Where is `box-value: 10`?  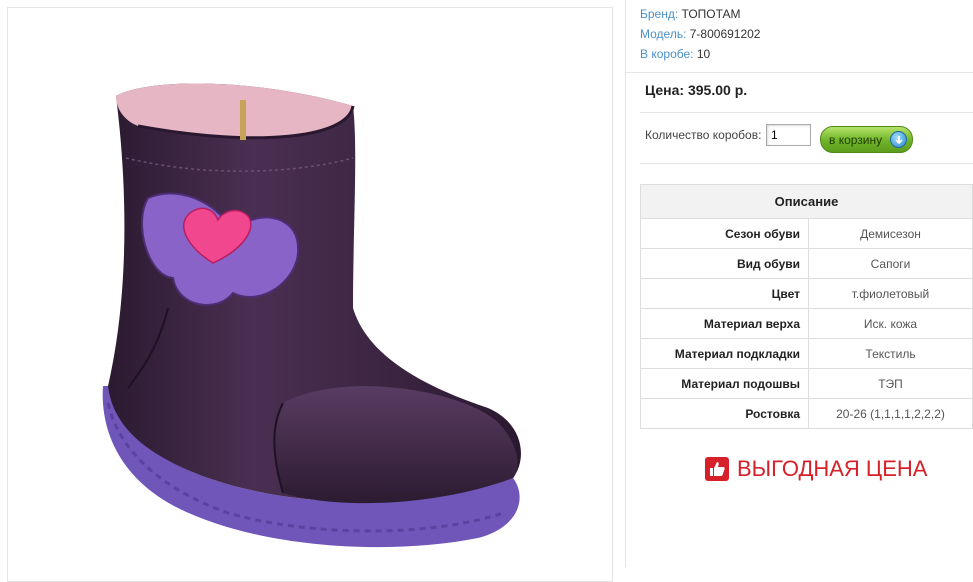
box-value: 10 is located at coordinates (703, 54).